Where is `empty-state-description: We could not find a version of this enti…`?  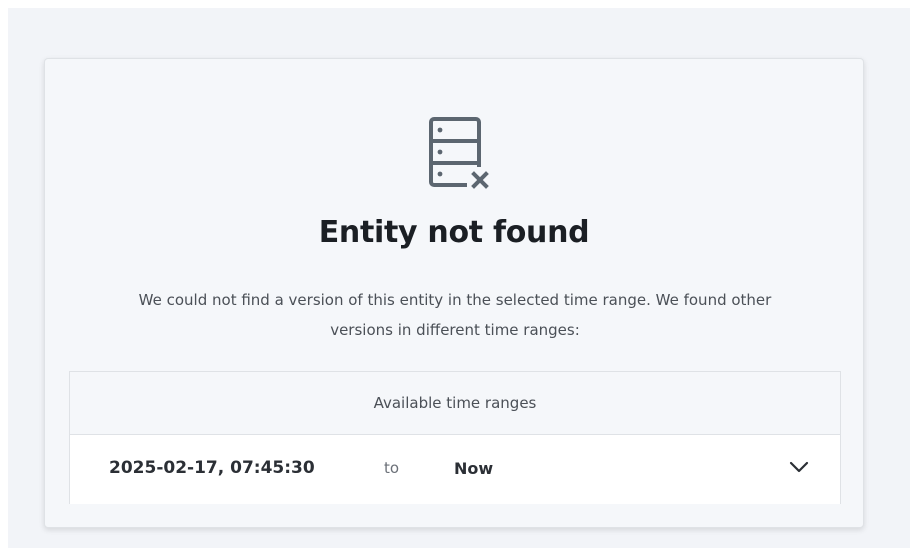
empty-state-description: We could not find a version of this enti… is located at coordinates (455, 315).